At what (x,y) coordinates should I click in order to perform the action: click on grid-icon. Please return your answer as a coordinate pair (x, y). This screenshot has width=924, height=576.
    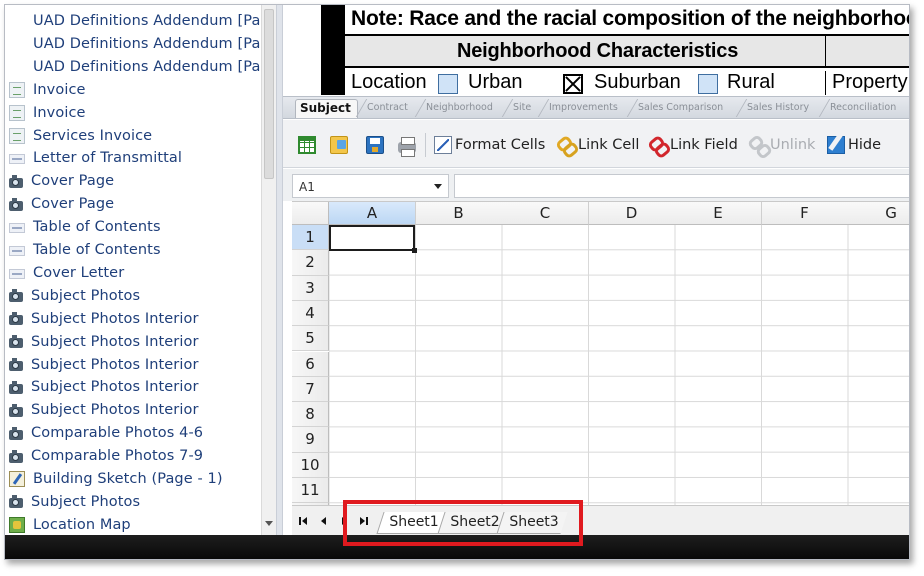
    Looking at the image, I should click on (307, 145).